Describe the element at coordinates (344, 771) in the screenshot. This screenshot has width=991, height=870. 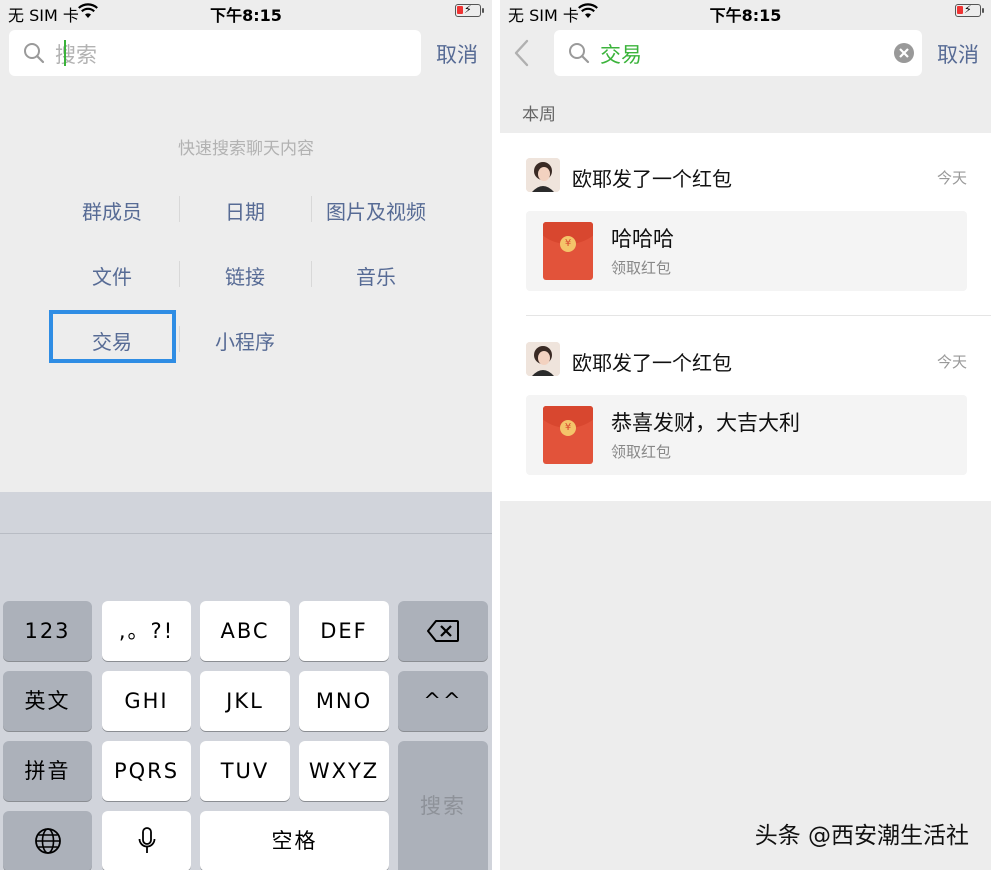
I see `key-wxyz: WXYZ` at that location.